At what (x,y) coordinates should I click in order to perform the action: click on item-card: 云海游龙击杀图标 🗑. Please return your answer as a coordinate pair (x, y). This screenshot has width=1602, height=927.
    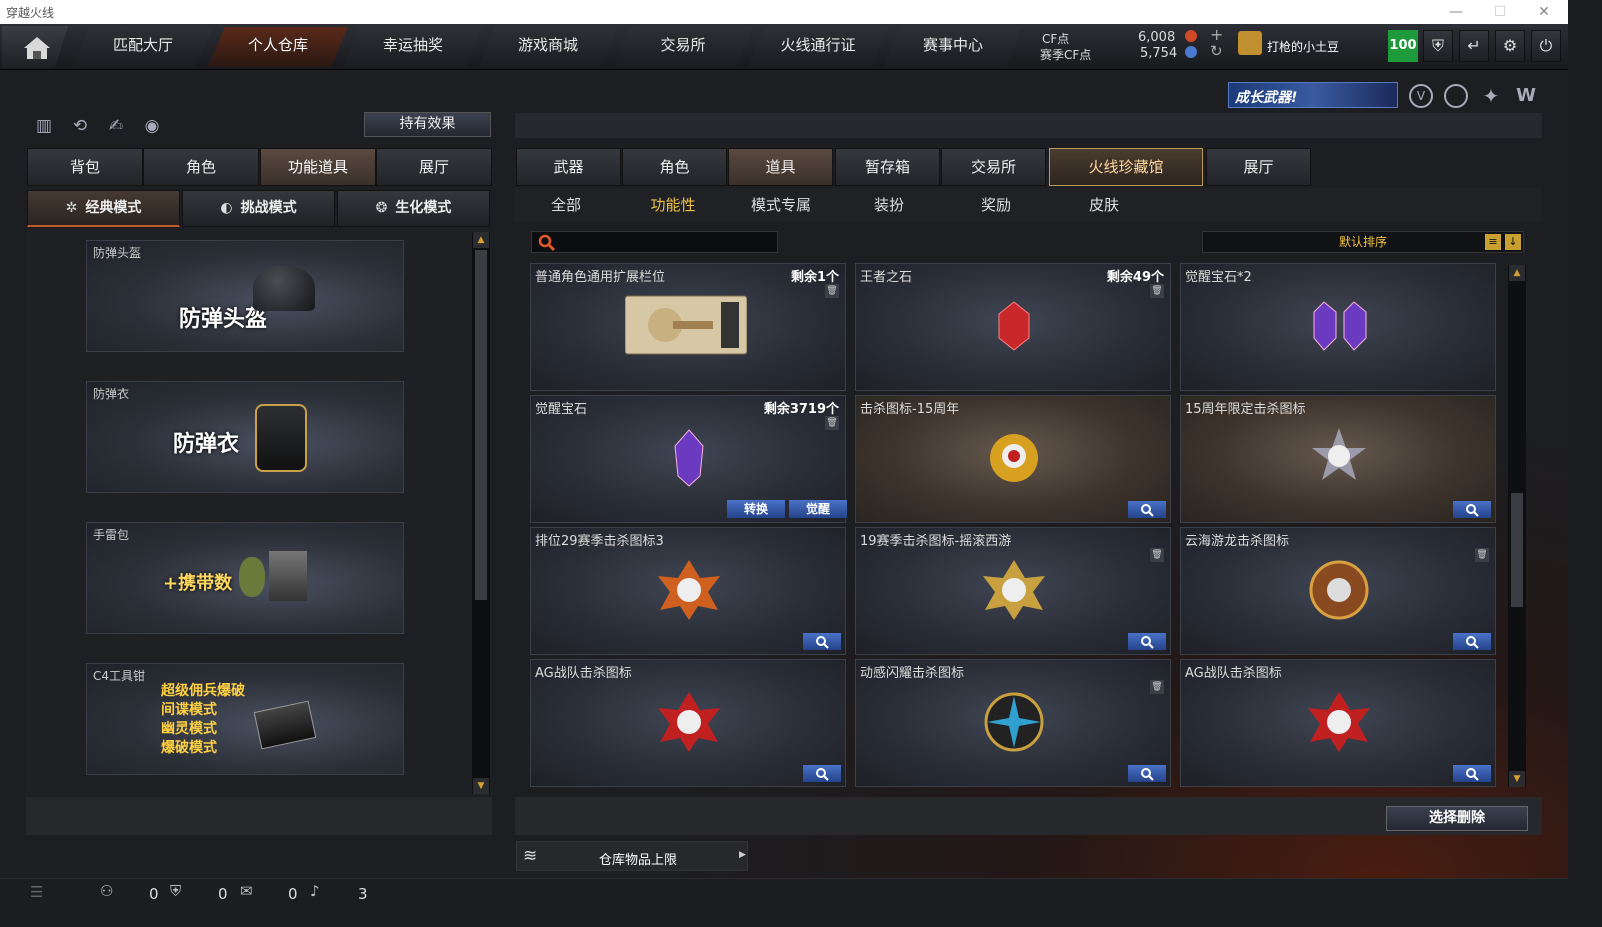
    Looking at the image, I should click on (1338, 591).